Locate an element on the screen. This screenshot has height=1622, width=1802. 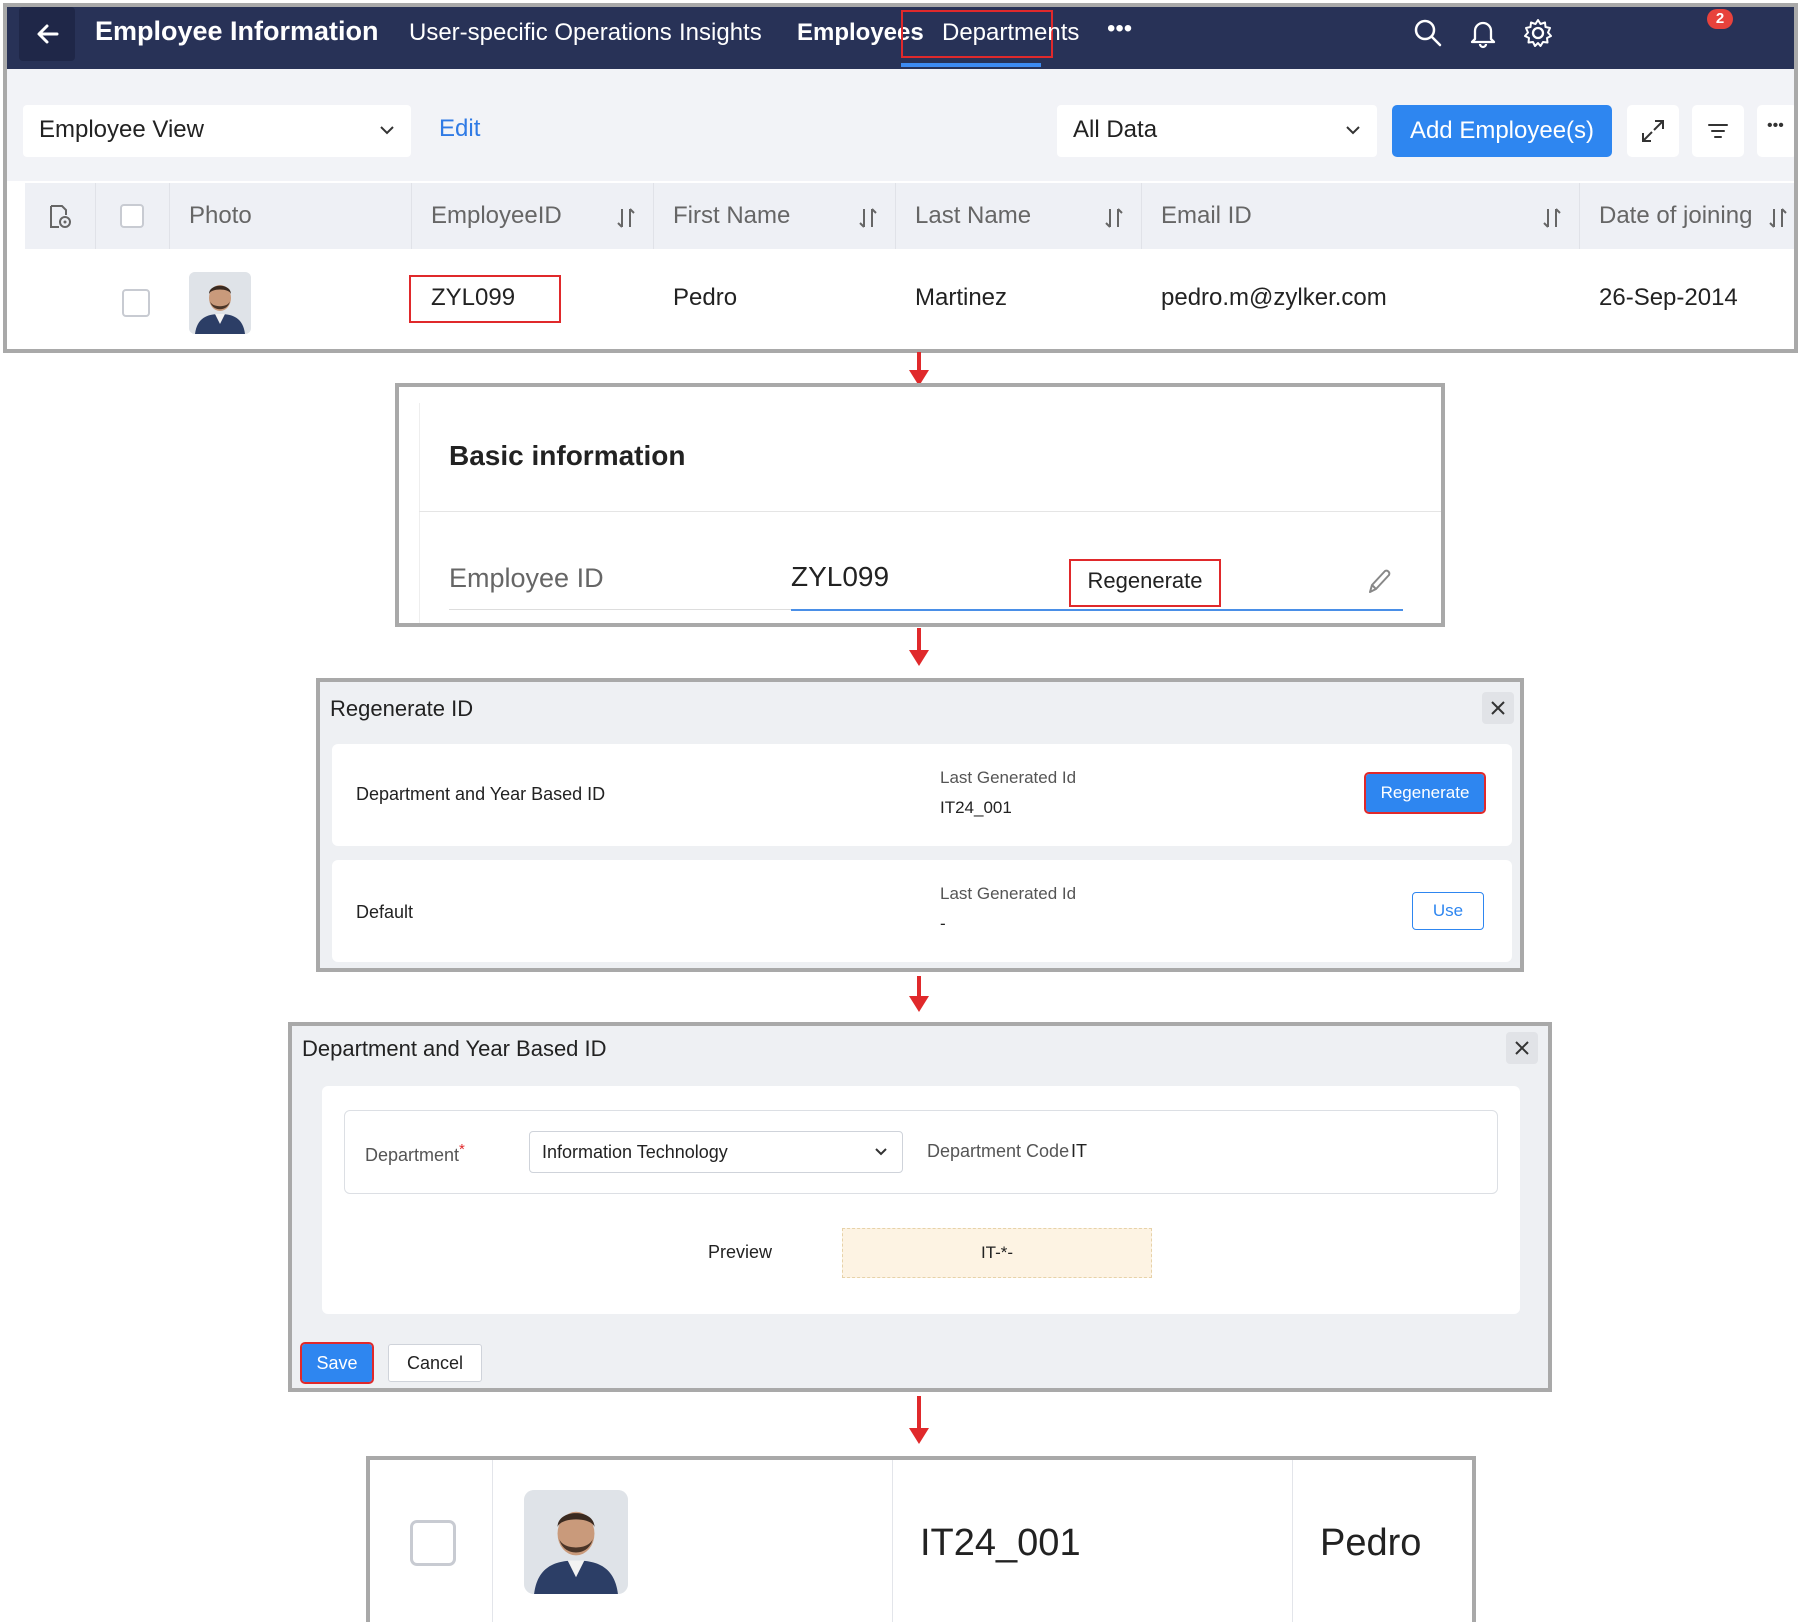
filter-button is located at coordinates (1718, 131).